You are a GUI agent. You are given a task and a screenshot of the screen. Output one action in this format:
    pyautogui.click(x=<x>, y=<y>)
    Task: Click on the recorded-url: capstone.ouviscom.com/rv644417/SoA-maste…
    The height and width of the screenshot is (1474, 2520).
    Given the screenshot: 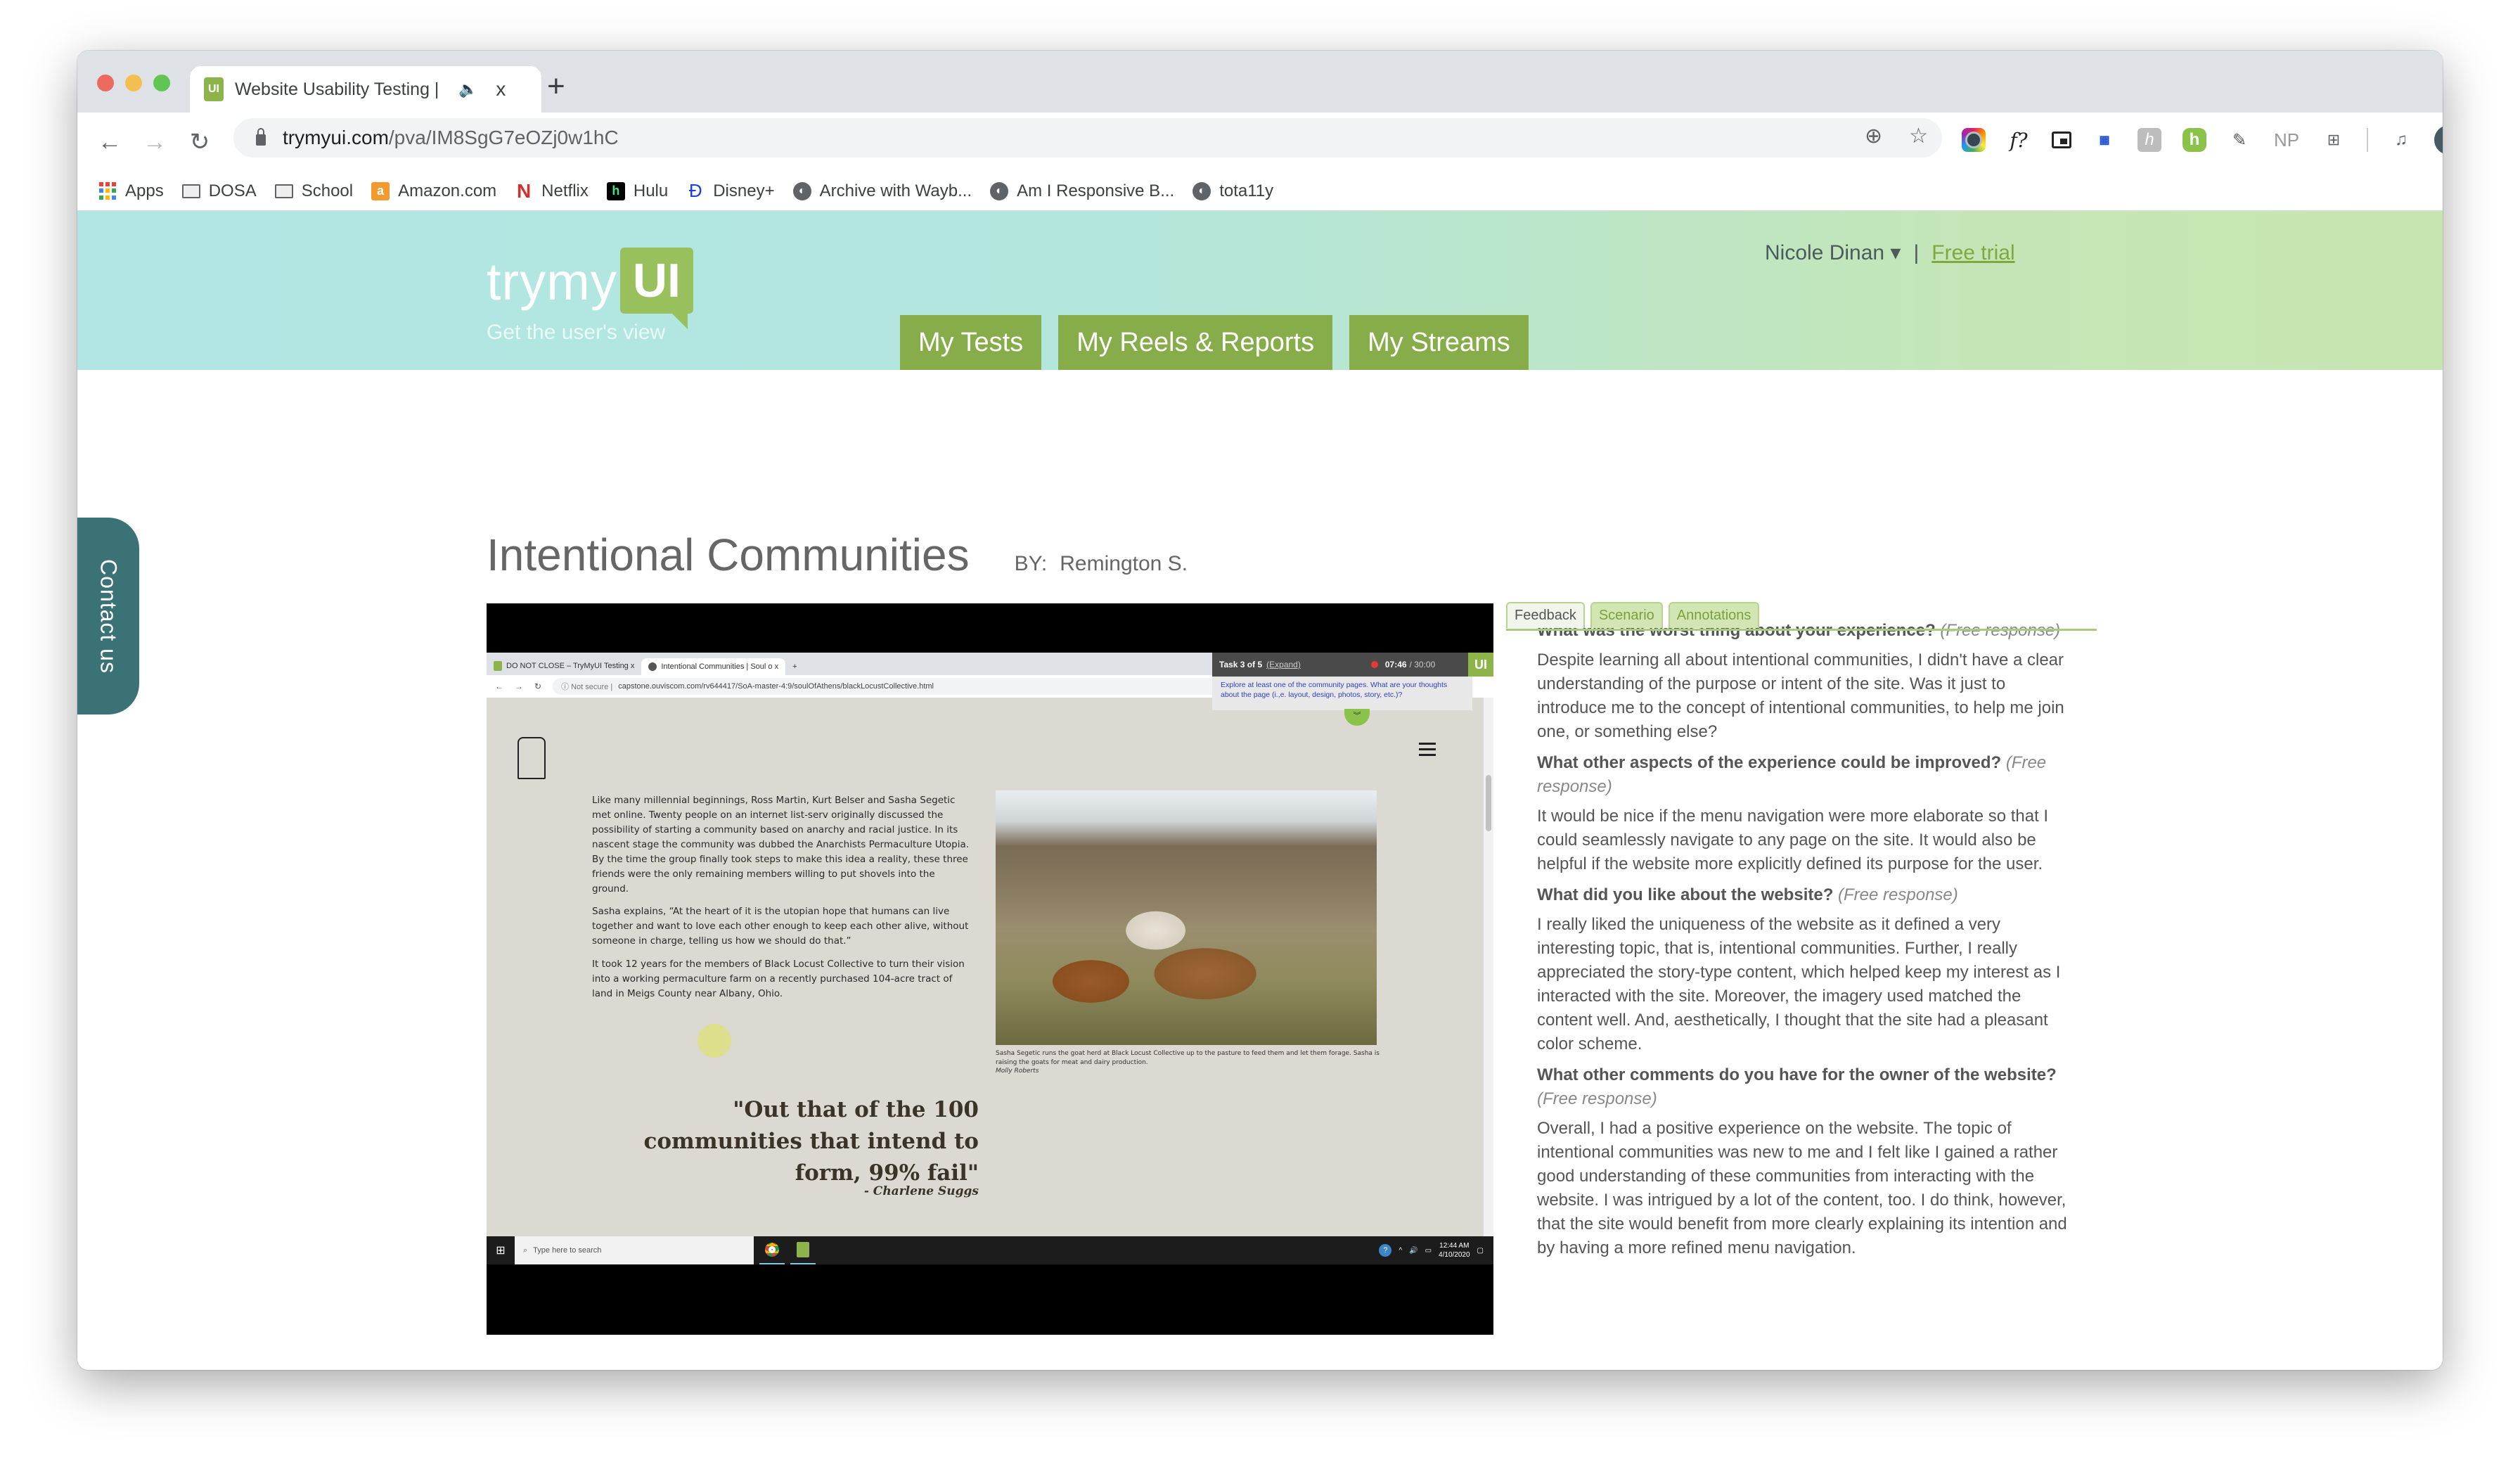 What is the action you would take?
    pyautogui.click(x=776, y=686)
    